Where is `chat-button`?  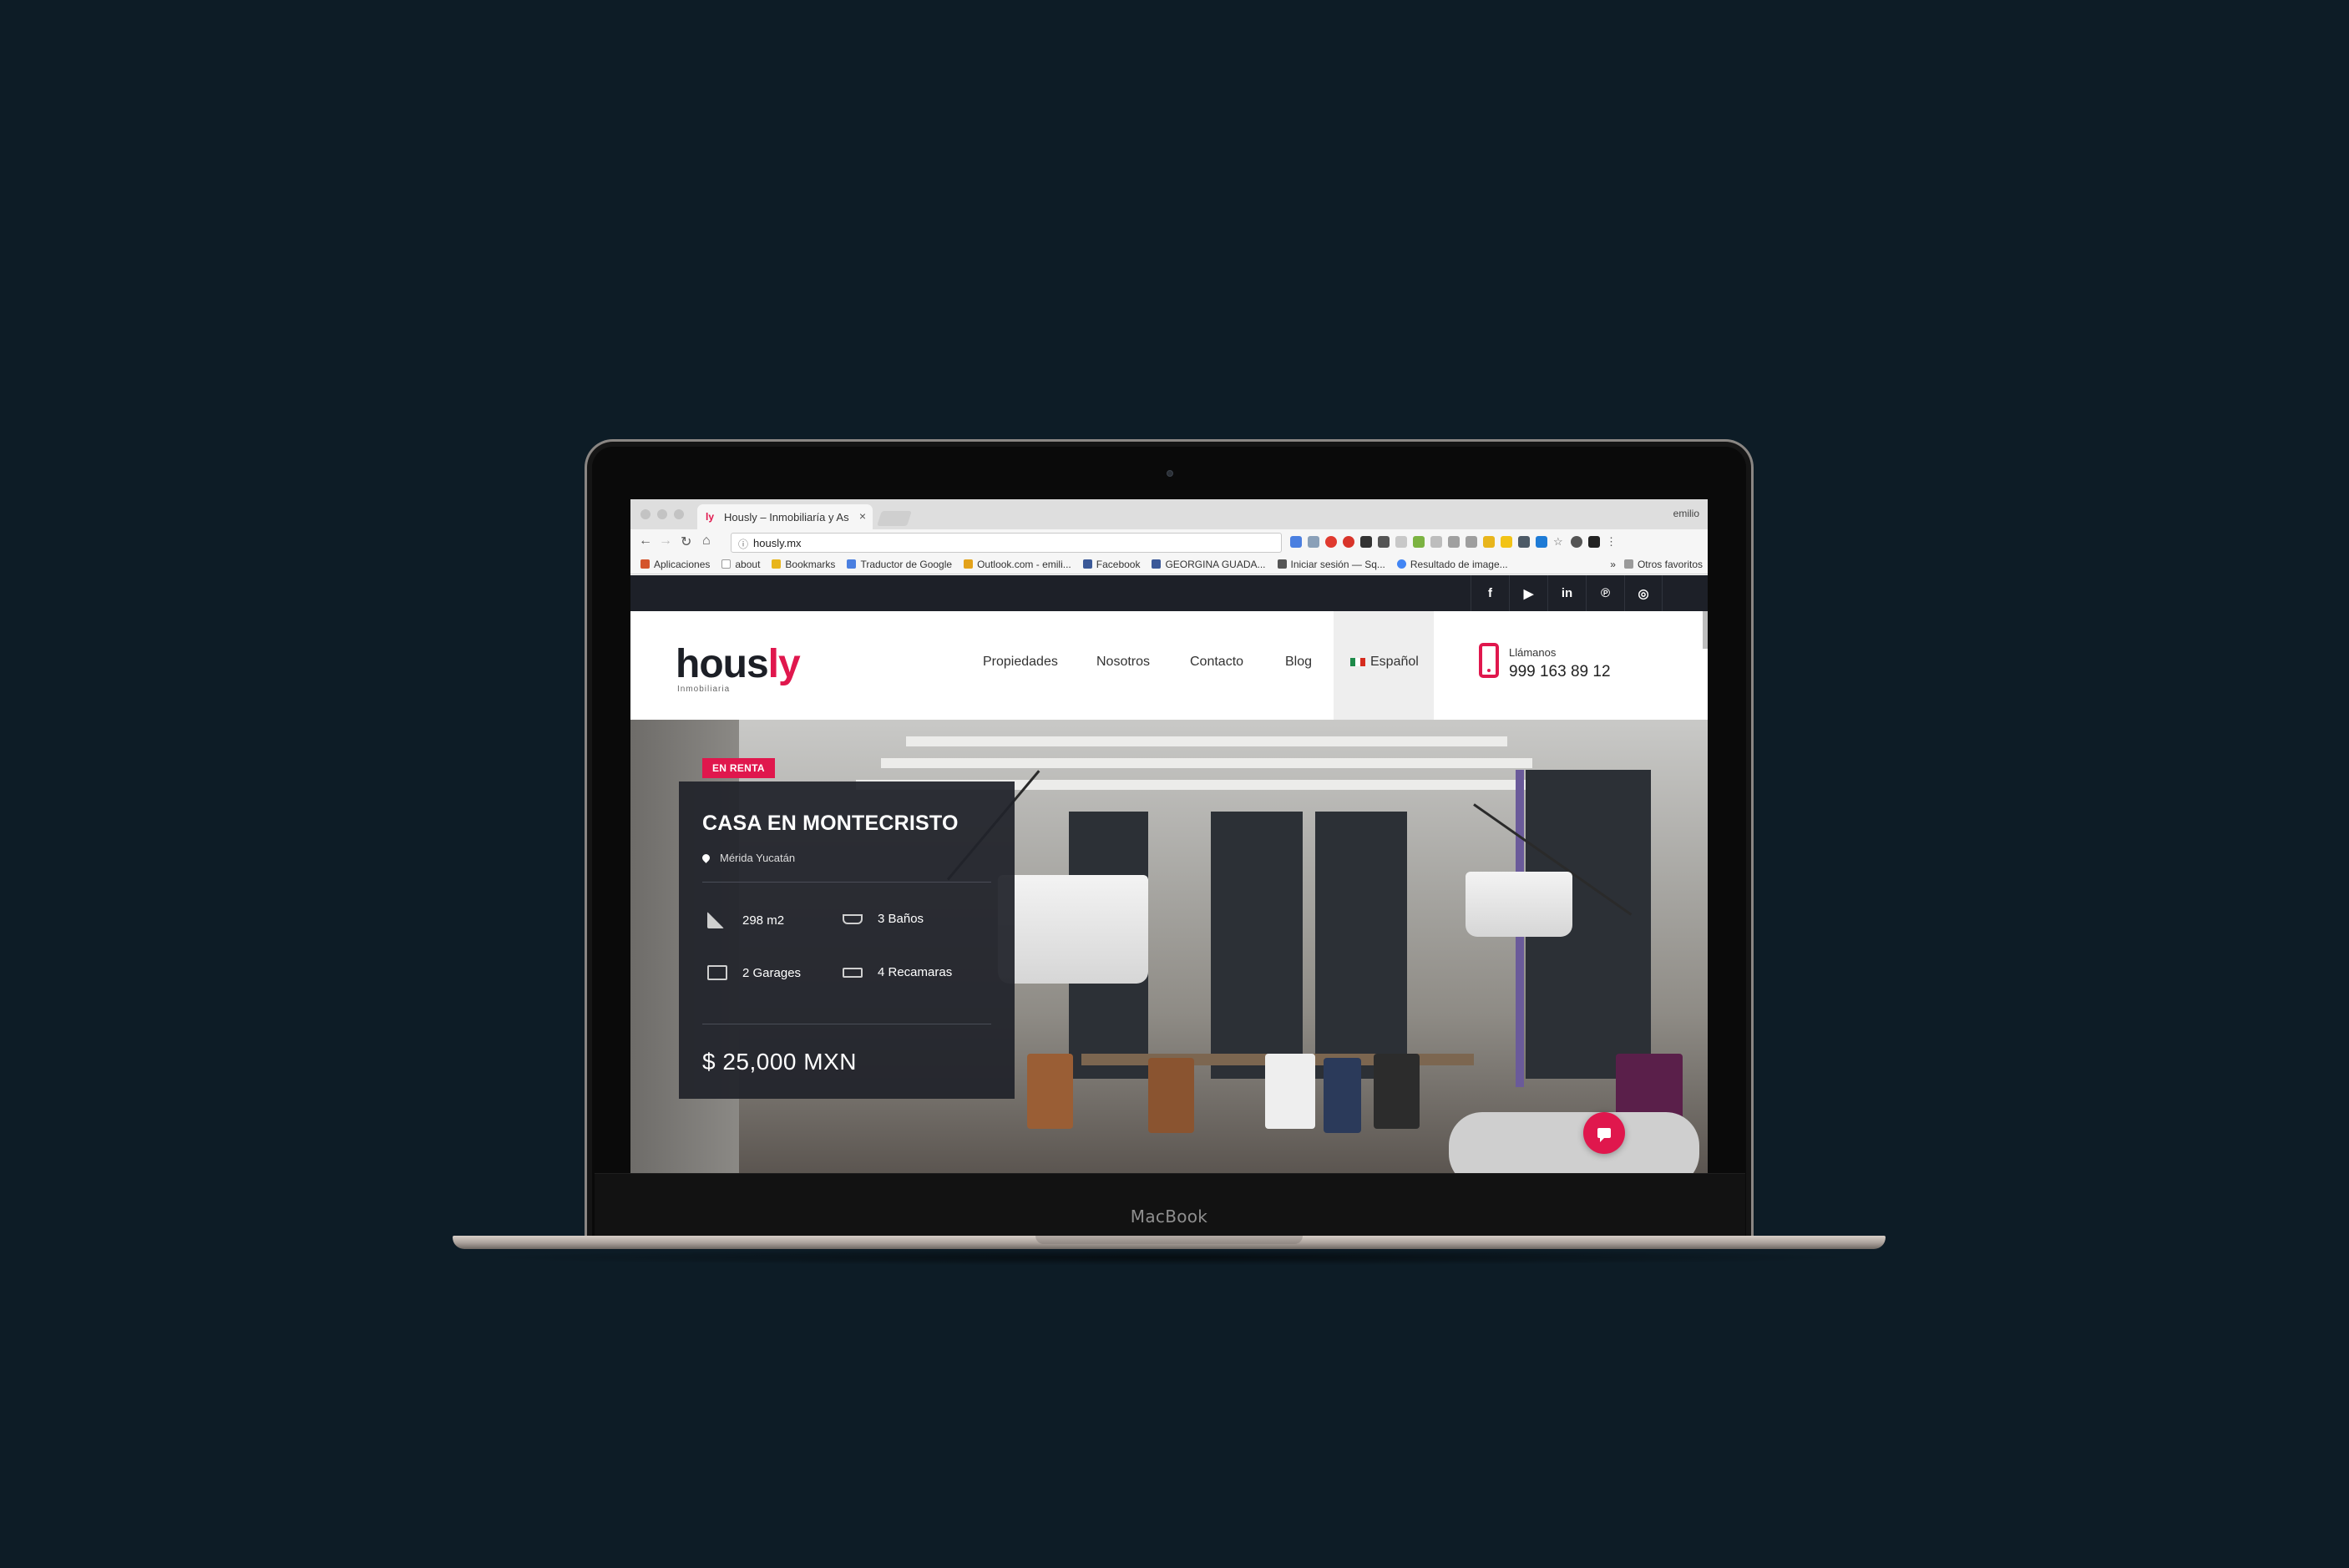
chat-button is located at coordinates (1604, 1133).